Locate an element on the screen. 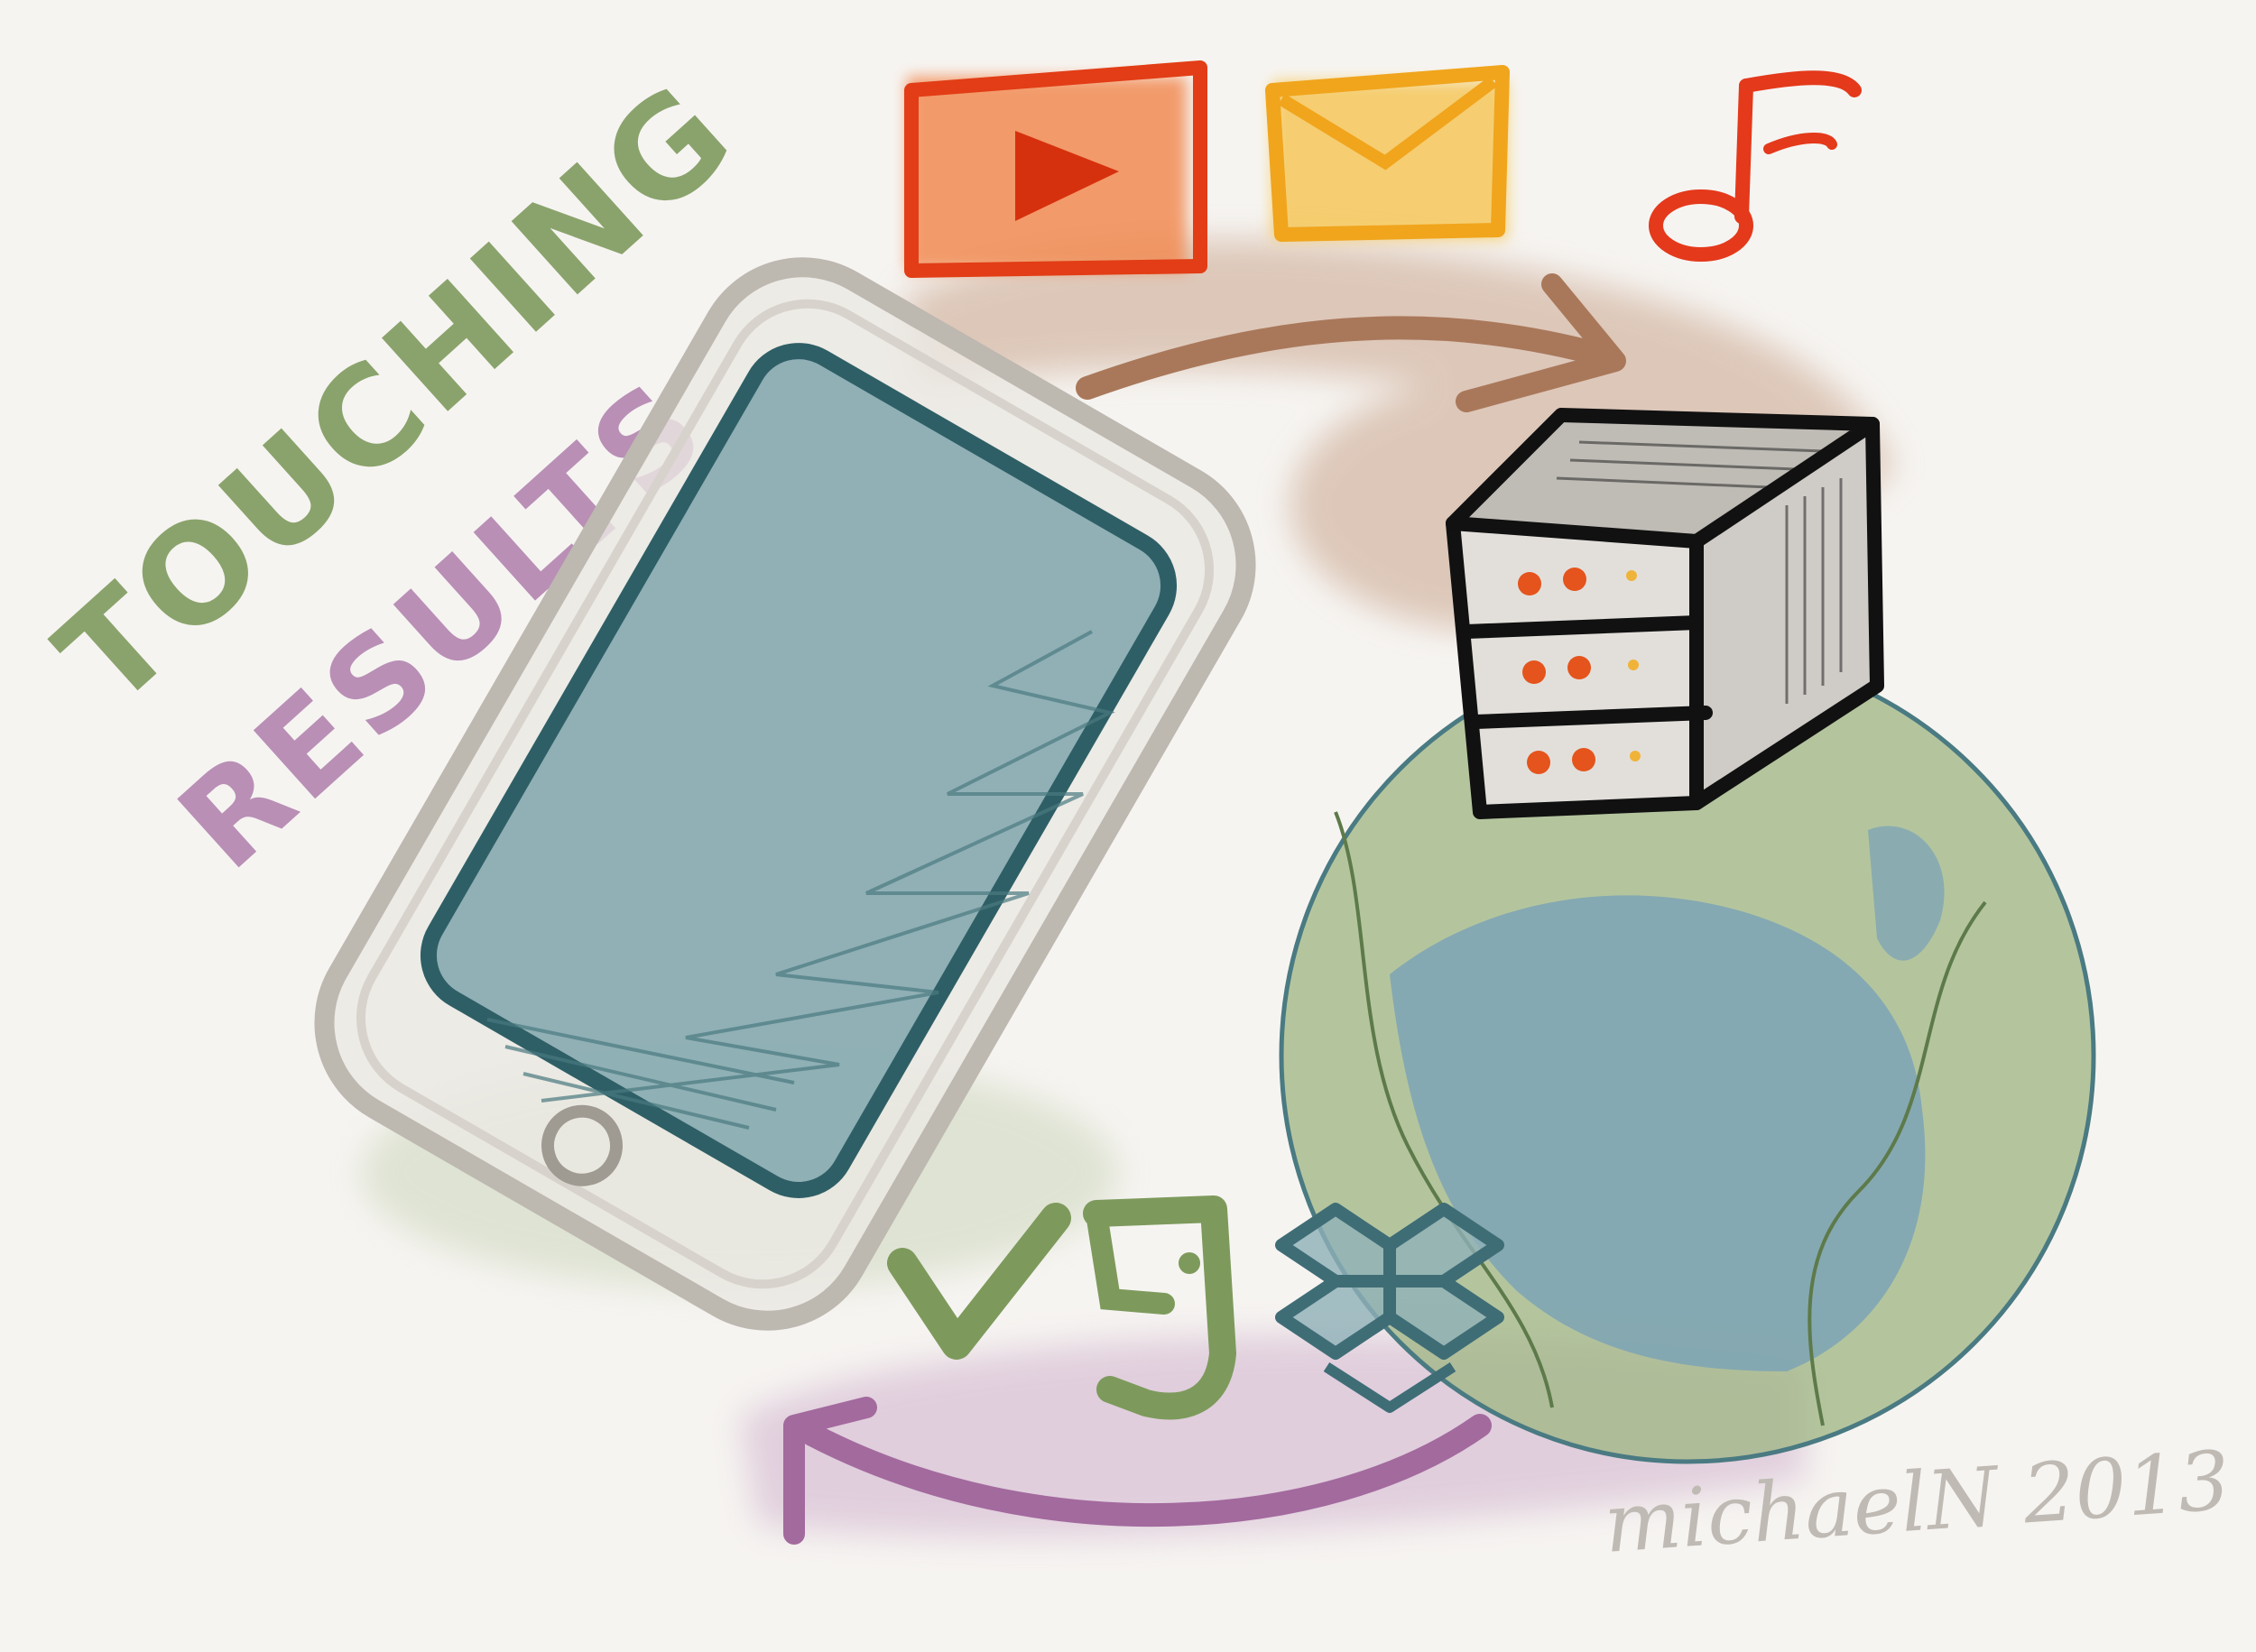 The height and width of the screenshot is (1652, 2256). music-note-icon is located at coordinates (1755, 166).